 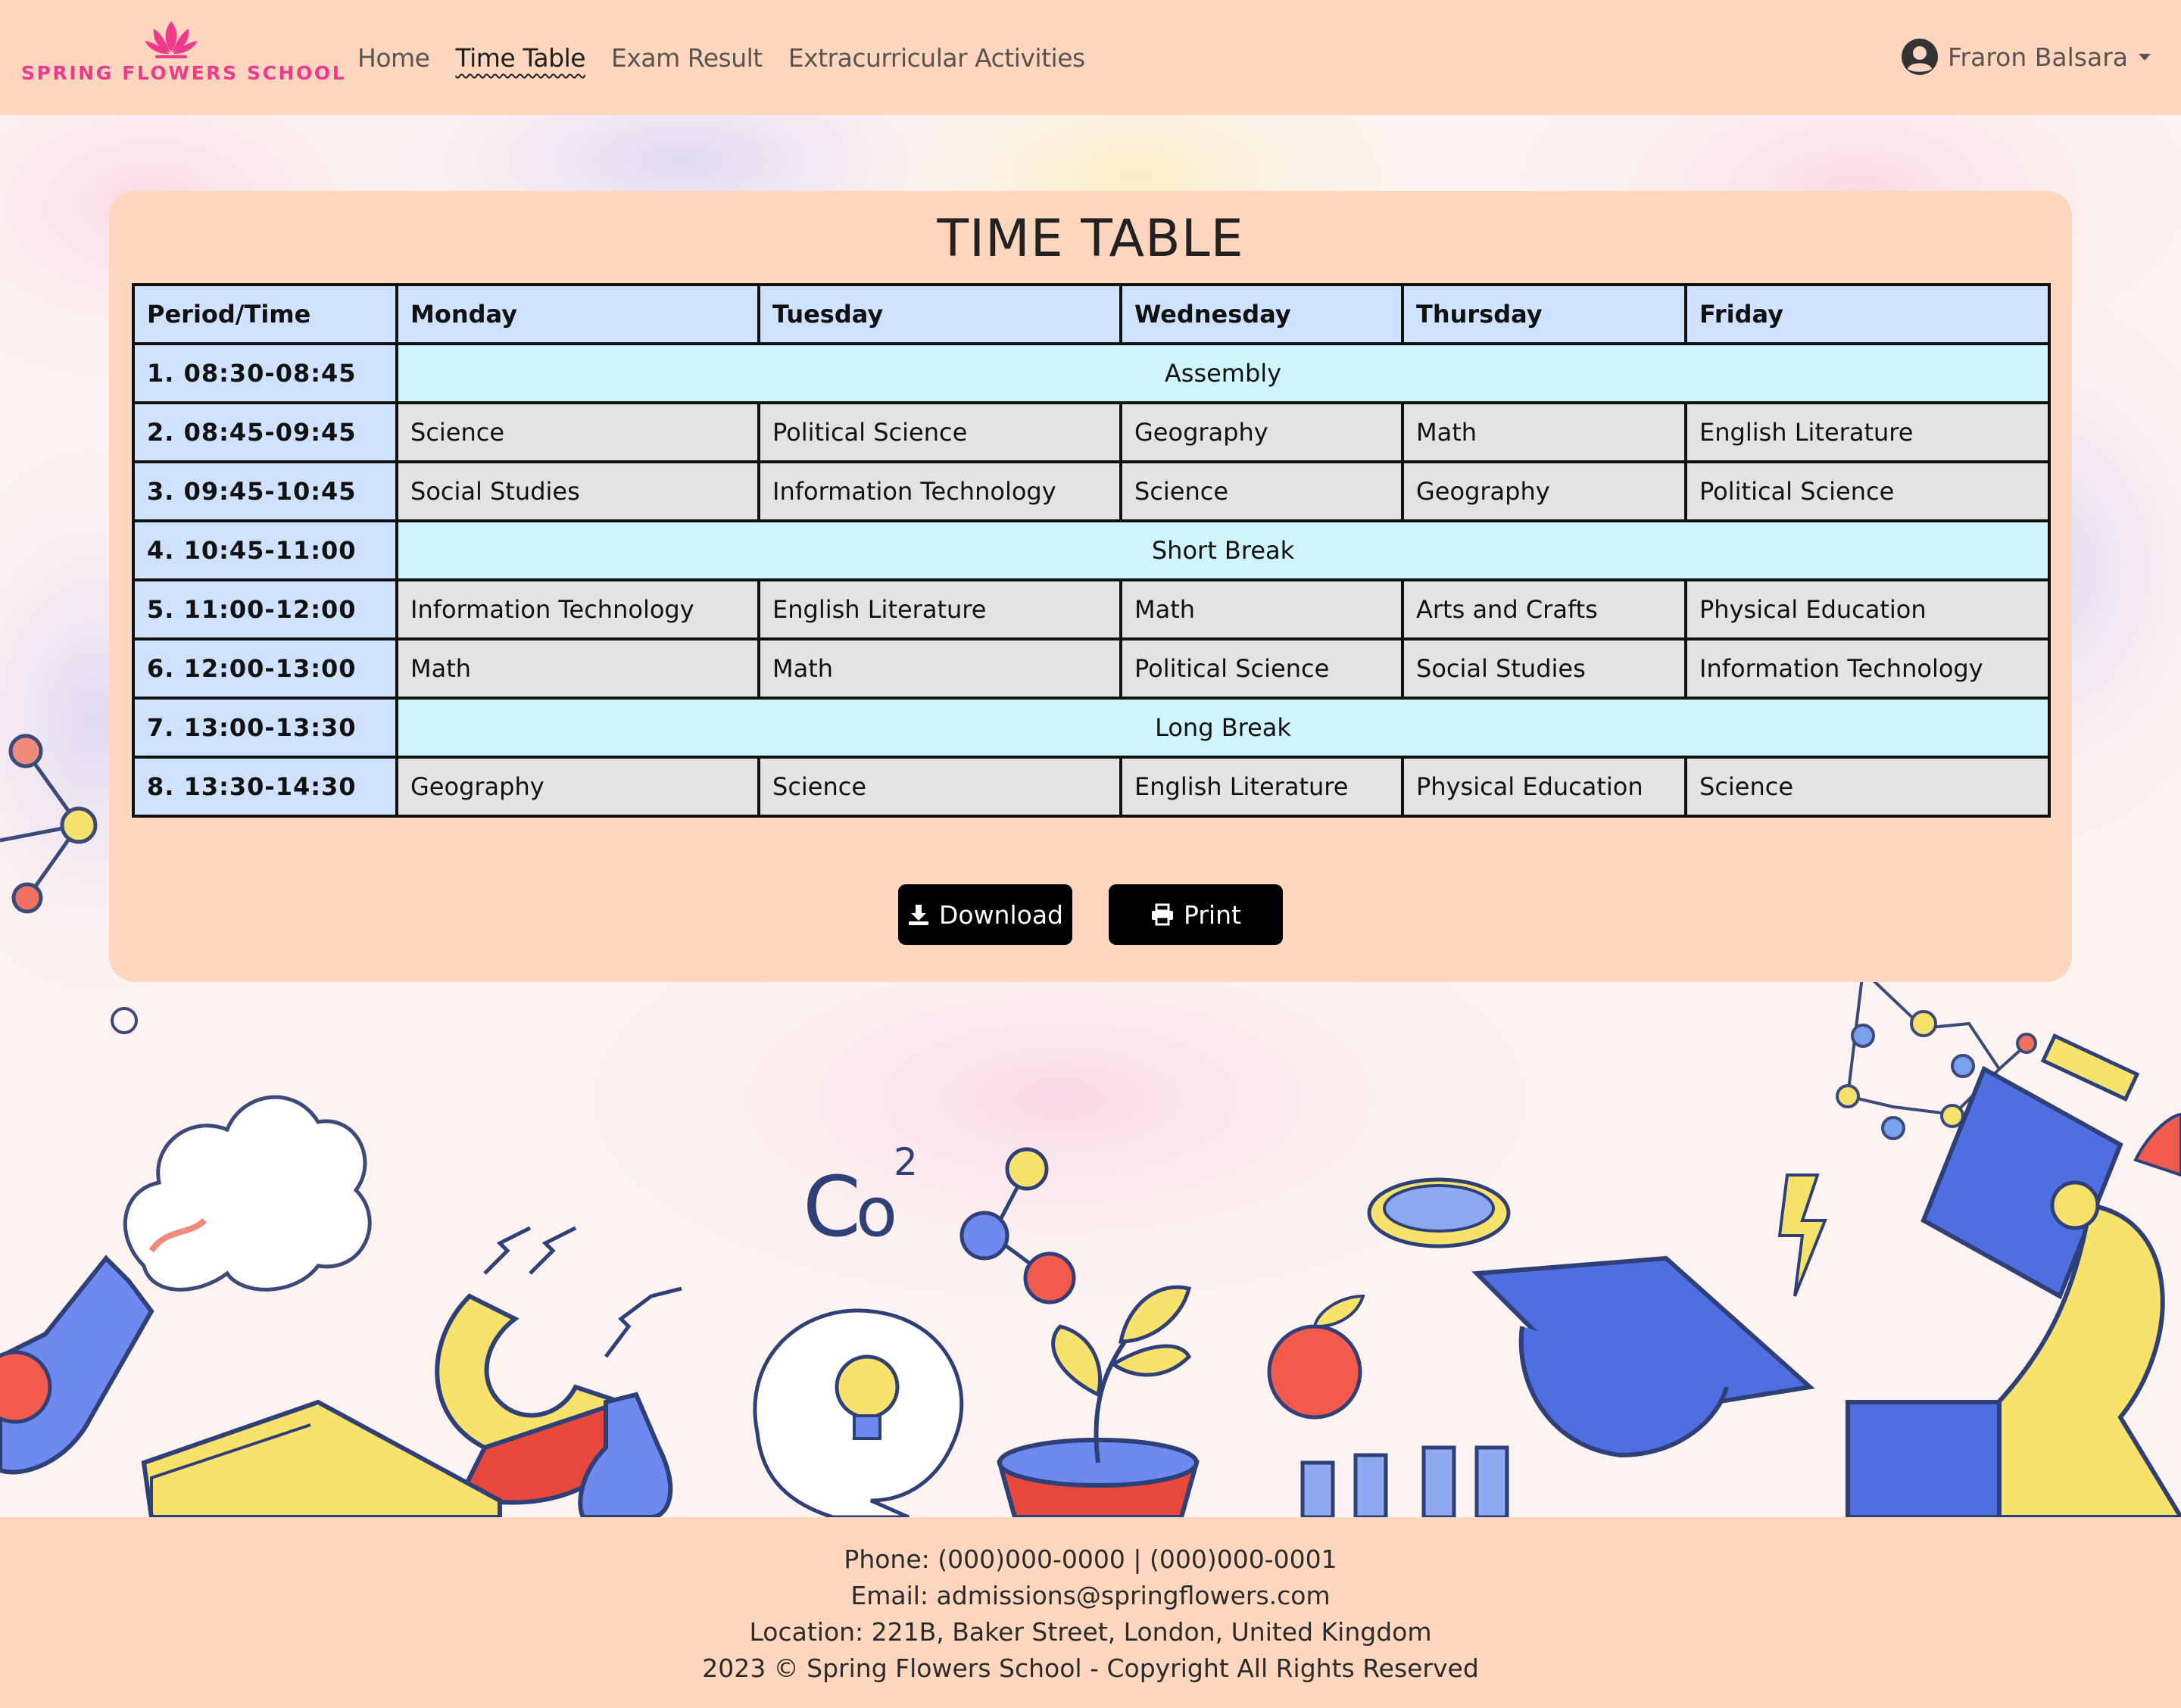 What do you see at coordinates (936, 58) in the screenshot?
I see `nav-link-extracurricular: Extracurricular Activities` at bounding box center [936, 58].